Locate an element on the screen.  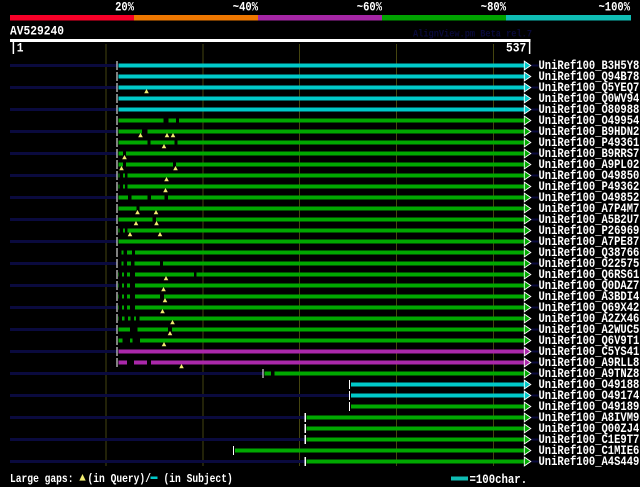
svg-text: AV529240 is located at coordinates (37, 32).